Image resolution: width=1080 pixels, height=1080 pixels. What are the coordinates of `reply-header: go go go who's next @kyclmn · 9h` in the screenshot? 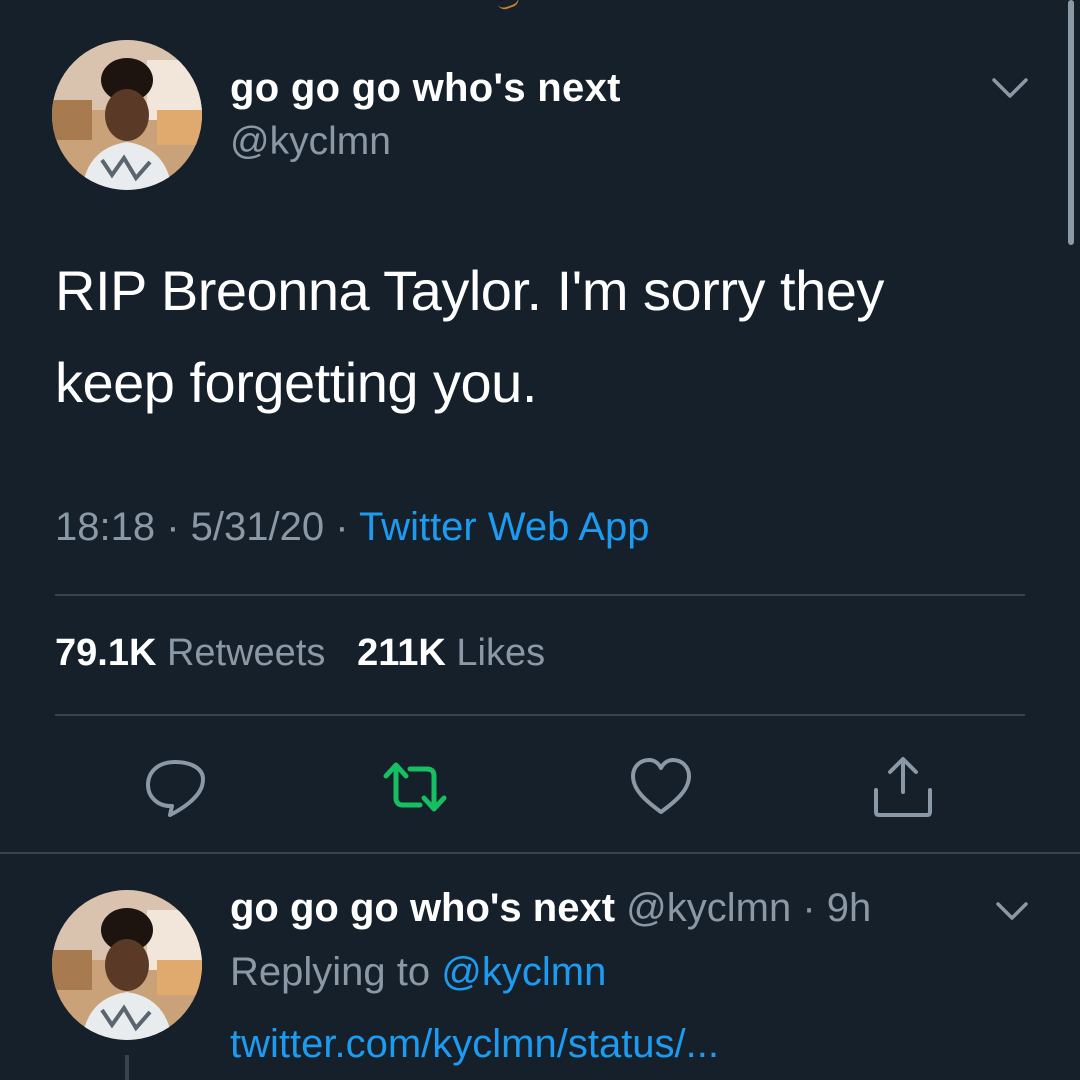 It's located at (550, 908).